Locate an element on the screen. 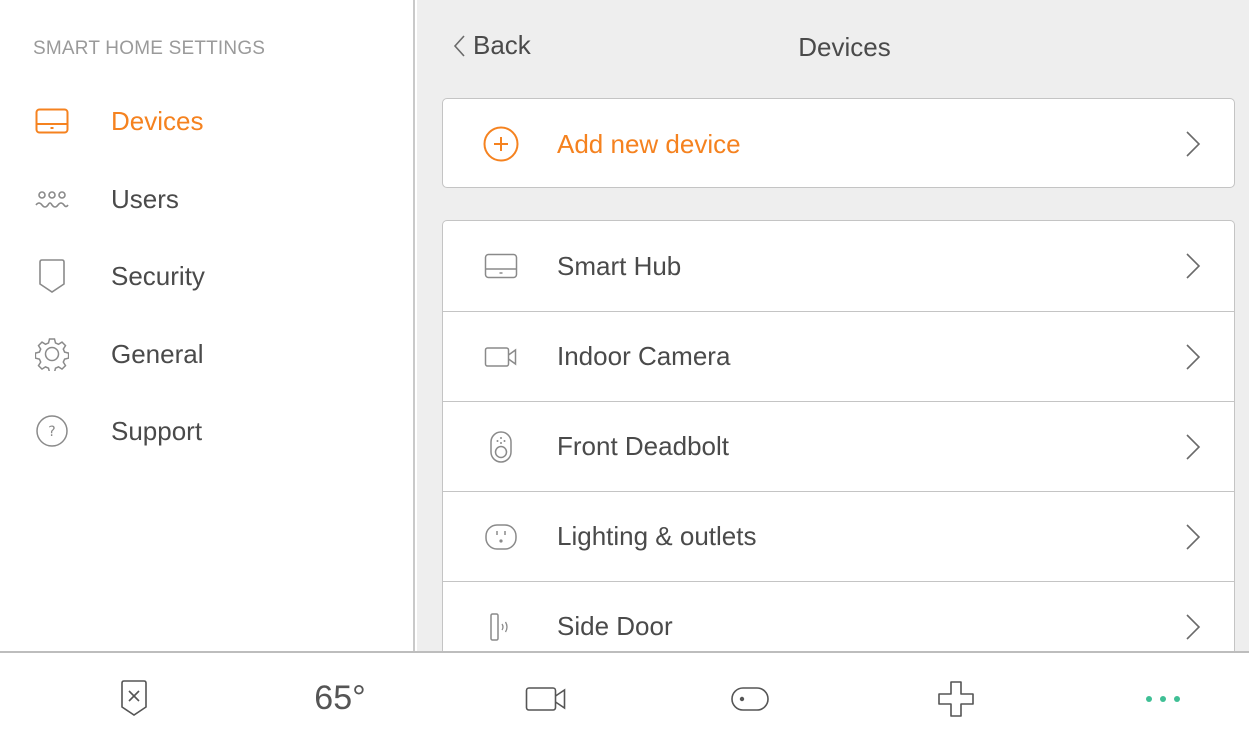 This screenshot has height=742, width=1249. outlet-icon is located at coordinates (501, 537).